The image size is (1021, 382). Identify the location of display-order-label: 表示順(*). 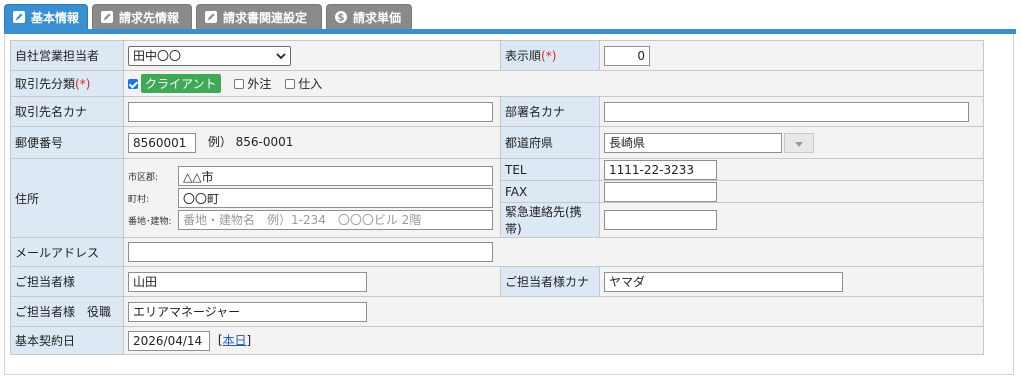
(550, 55).